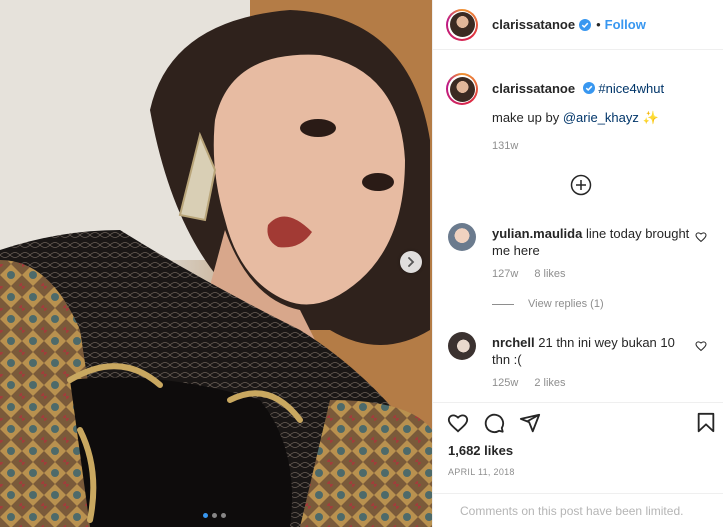 The image size is (723, 527). What do you see at coordinates (566, 304) in the screenshot?
I see `view-replies-label: View replies (1)` at bounding box center [566, 304].